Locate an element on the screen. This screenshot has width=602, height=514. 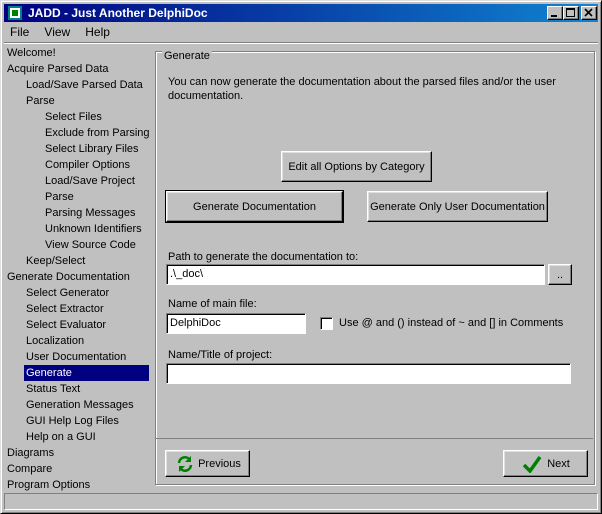
tree-item: Status Text is located at coordinates (53, 389).